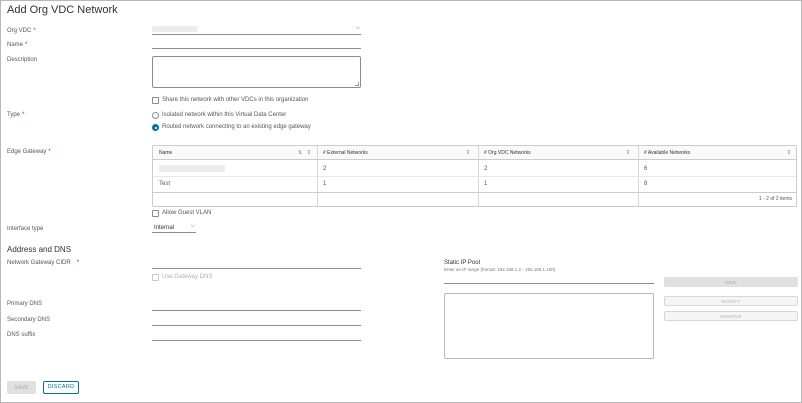  What do you see at coordinates (549, 326) in the screenshot?
I see `static-ip-pool-list` at bounding box center [549, 326].